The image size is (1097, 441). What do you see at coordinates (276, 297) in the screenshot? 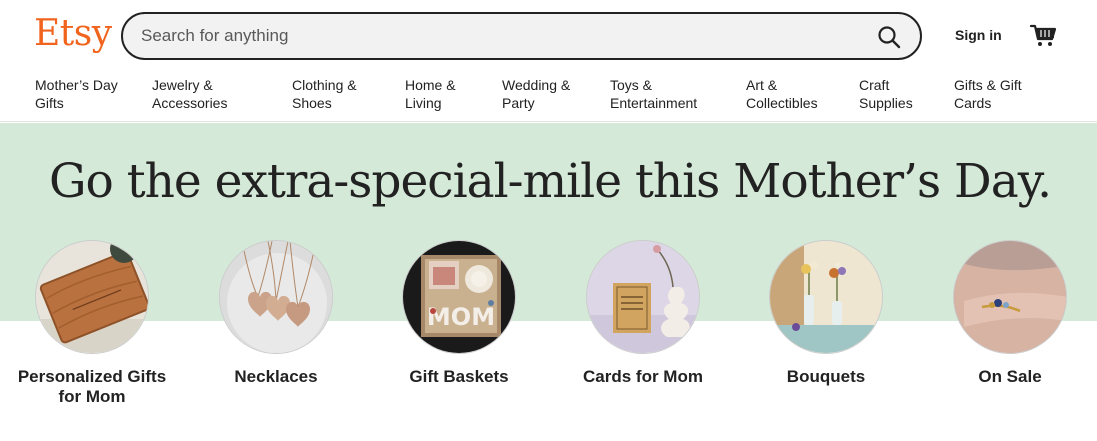
I see `necklaces-image` at bounding box center [276, 297].